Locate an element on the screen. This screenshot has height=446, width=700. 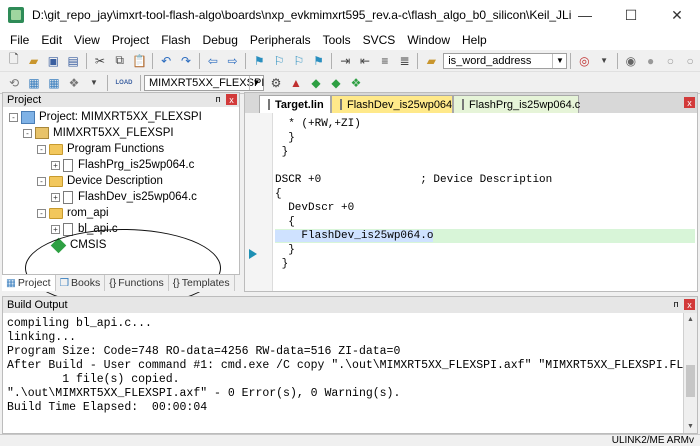
menu-window: Window is located at coordinates (428, 40).